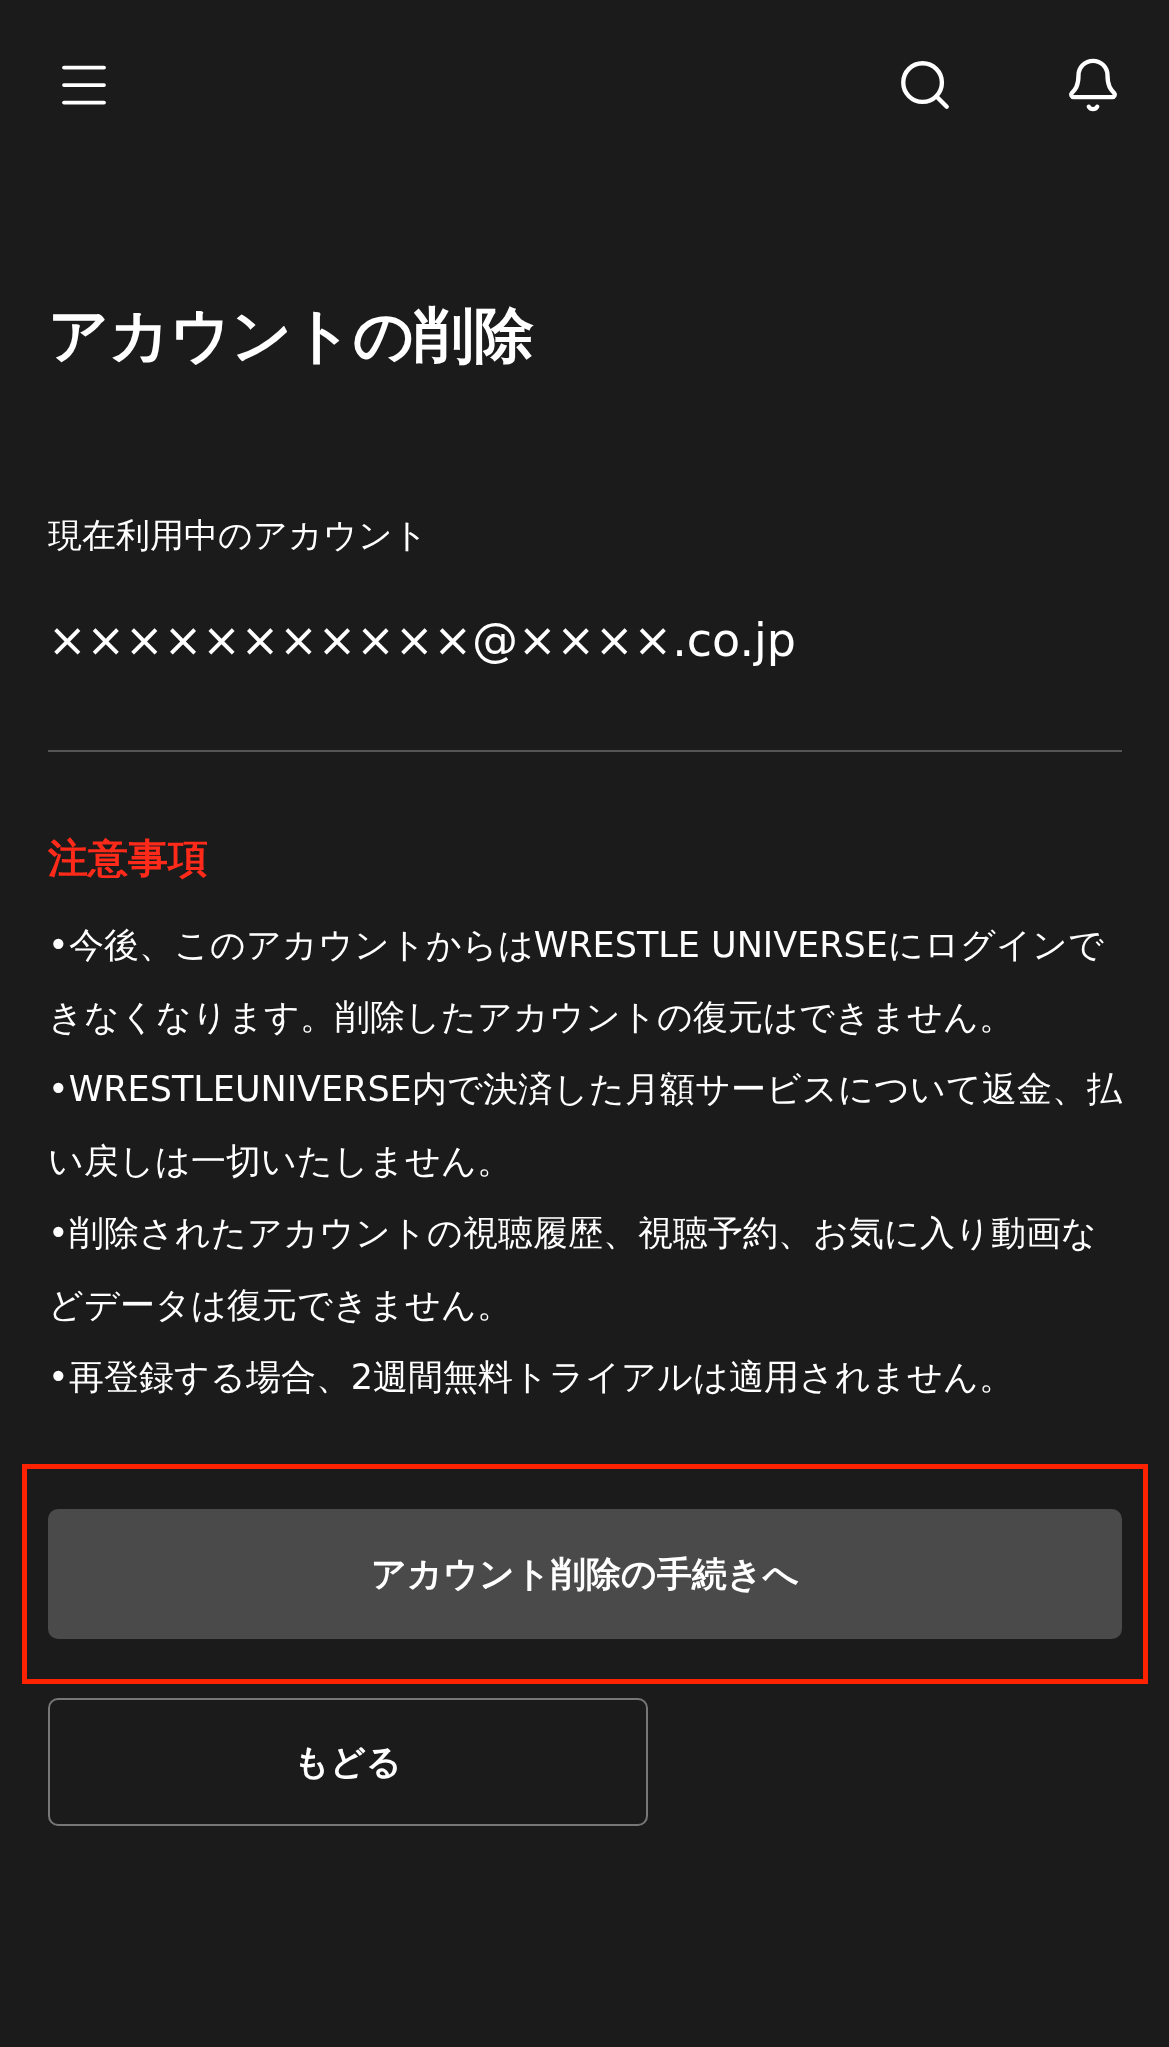 This screenshot has width=1169, height=2047. What do you see at coordinates (573, 1269) in the screenshot?
I see `notice-item: •削除されたアカウントの視聴履歴、視聴予約、お気に入り動画などデータは復元できません。` at bounding box center [573, 1269].